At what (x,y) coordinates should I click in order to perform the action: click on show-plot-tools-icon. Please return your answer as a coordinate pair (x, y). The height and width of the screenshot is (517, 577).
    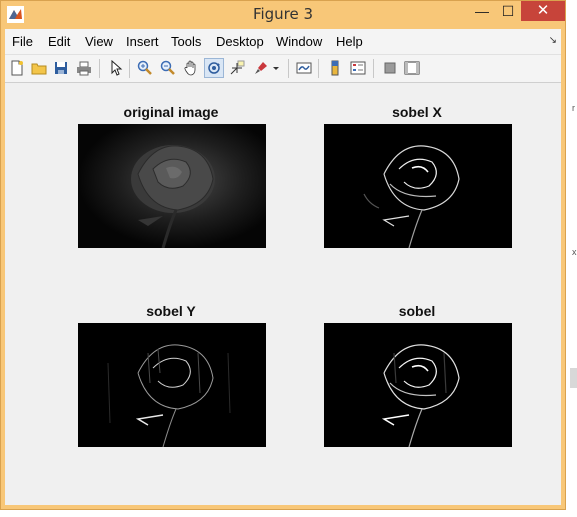
    Looking at the image, I should click on (412, 68).